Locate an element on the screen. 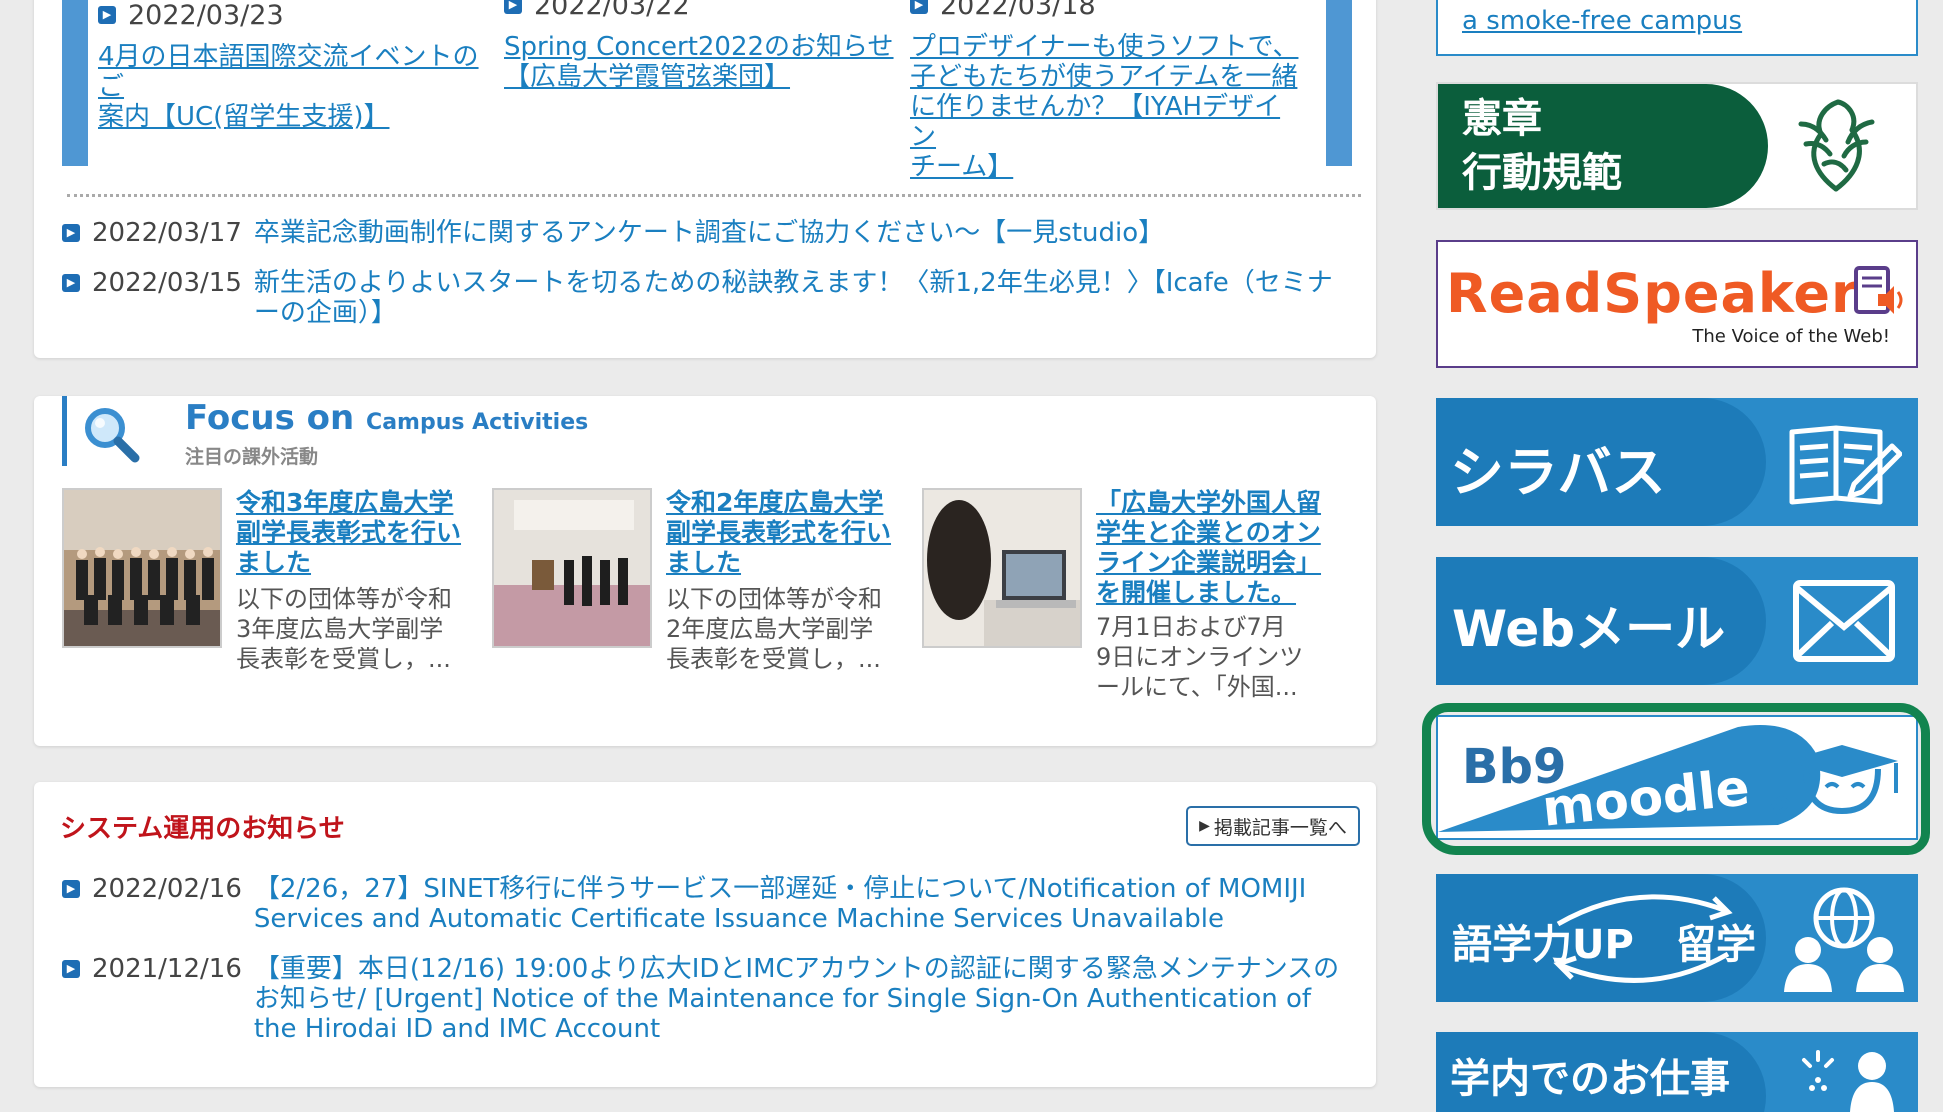 The height and width of the screenshot is (1112, 1943). photo-award-ceremony is located at coordinates (572, 568).